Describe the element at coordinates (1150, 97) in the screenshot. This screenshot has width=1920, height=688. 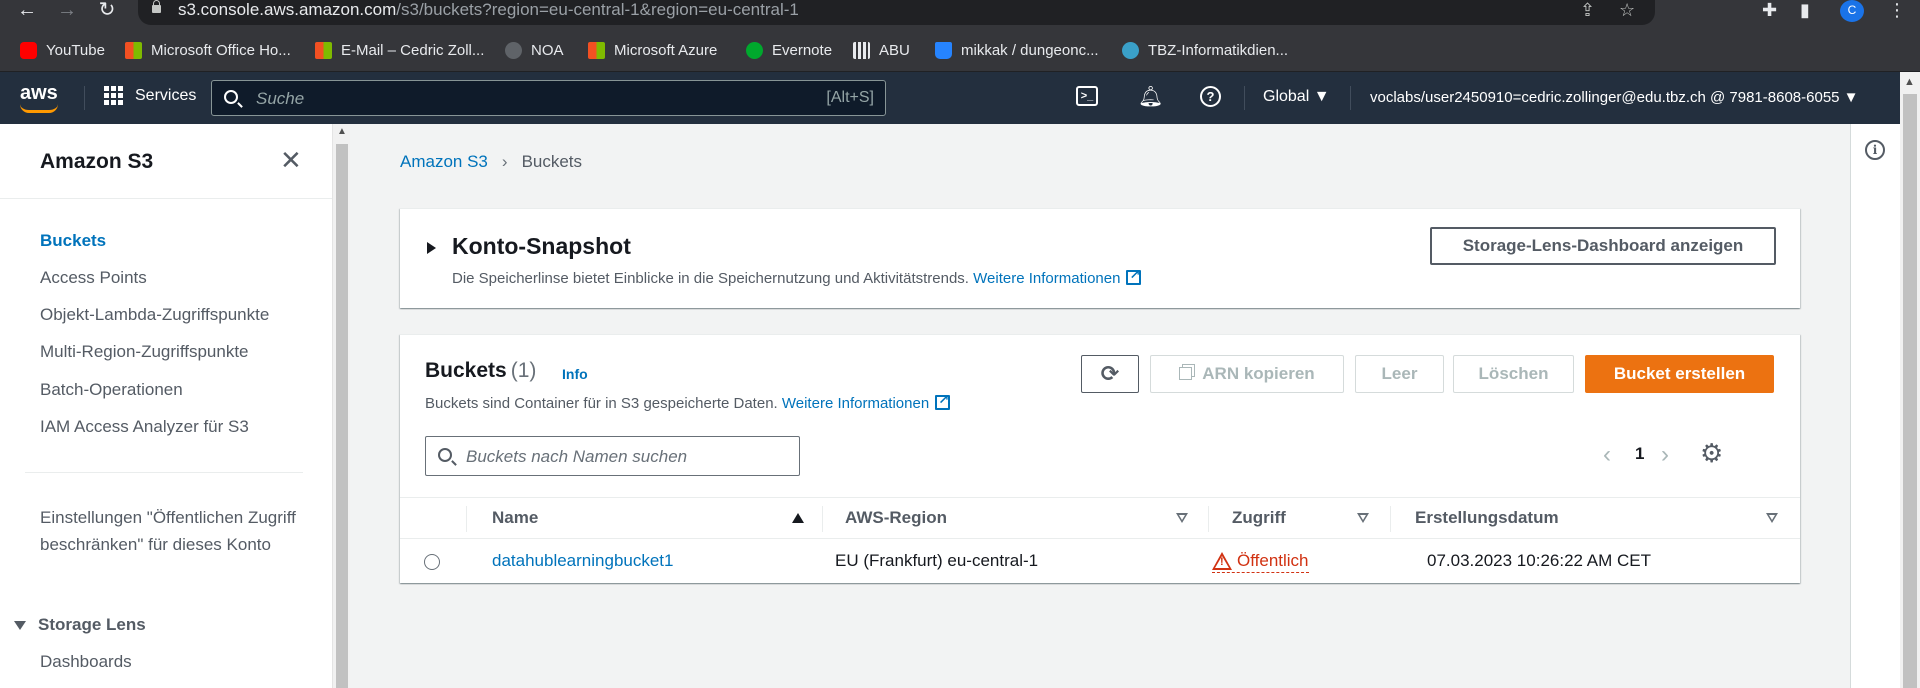
I see `bell-icon: 🔔︎` at that location.